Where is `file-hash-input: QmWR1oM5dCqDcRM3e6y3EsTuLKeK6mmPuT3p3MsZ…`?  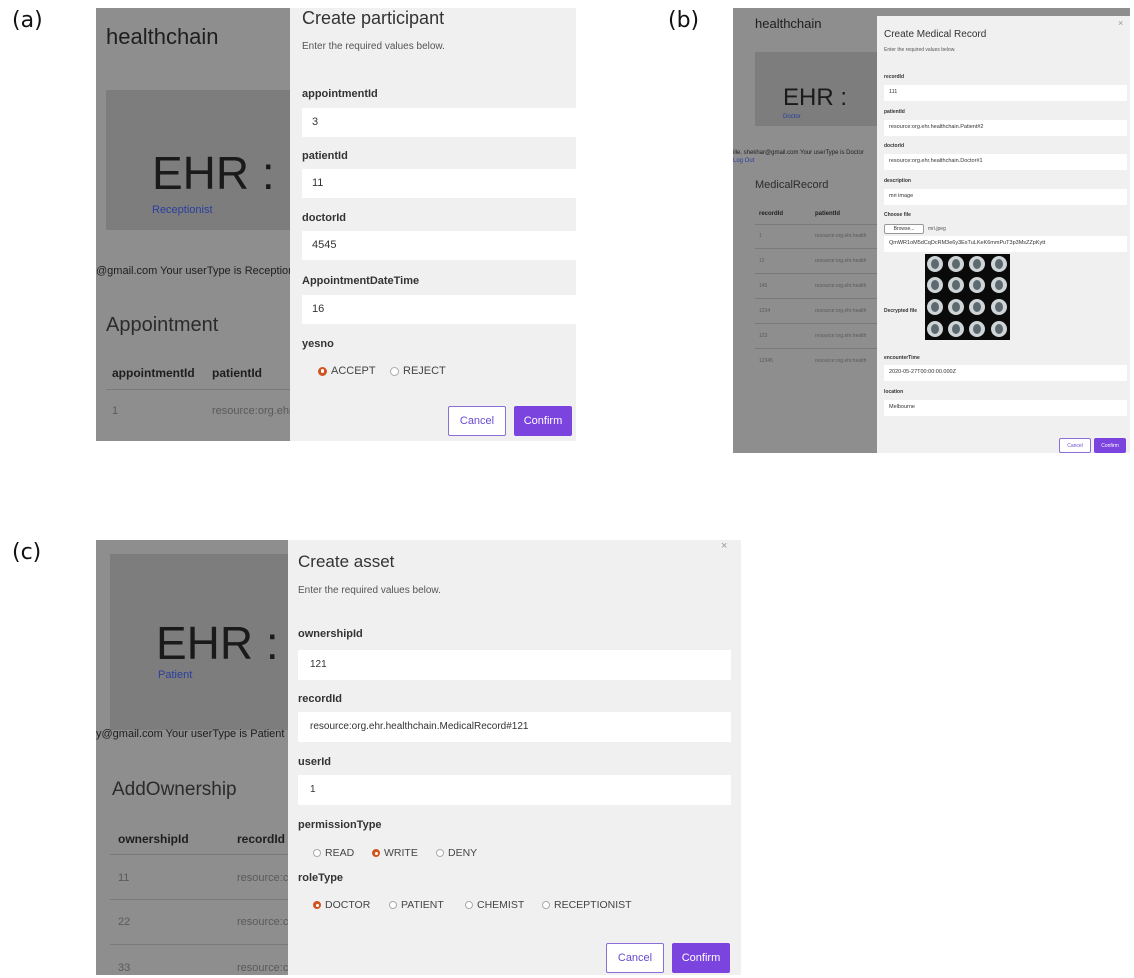
file-hash-input: QmWR1oM5dCqDcRM3e6y3EsTuLKeK6mmPuT3p3MsZ… is located at coordinates (1005, 244).